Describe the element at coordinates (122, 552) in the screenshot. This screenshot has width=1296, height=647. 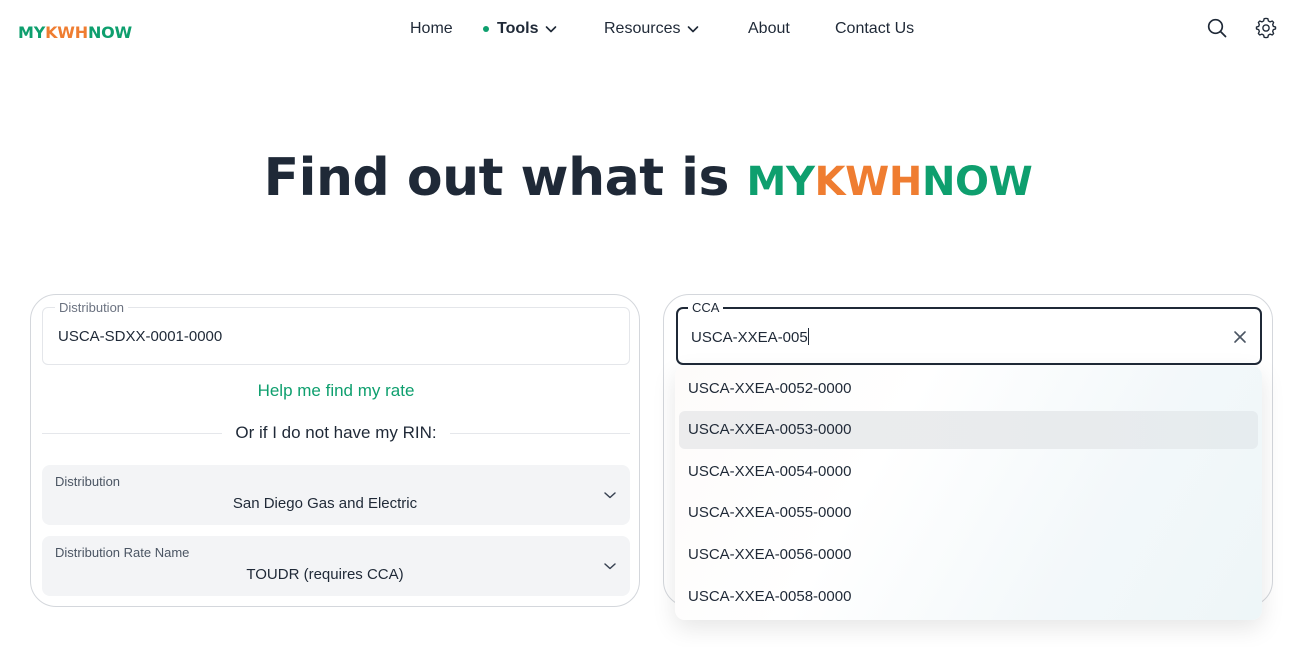
I see `rate-name-select-label: Distribution Rate Name` at that location.